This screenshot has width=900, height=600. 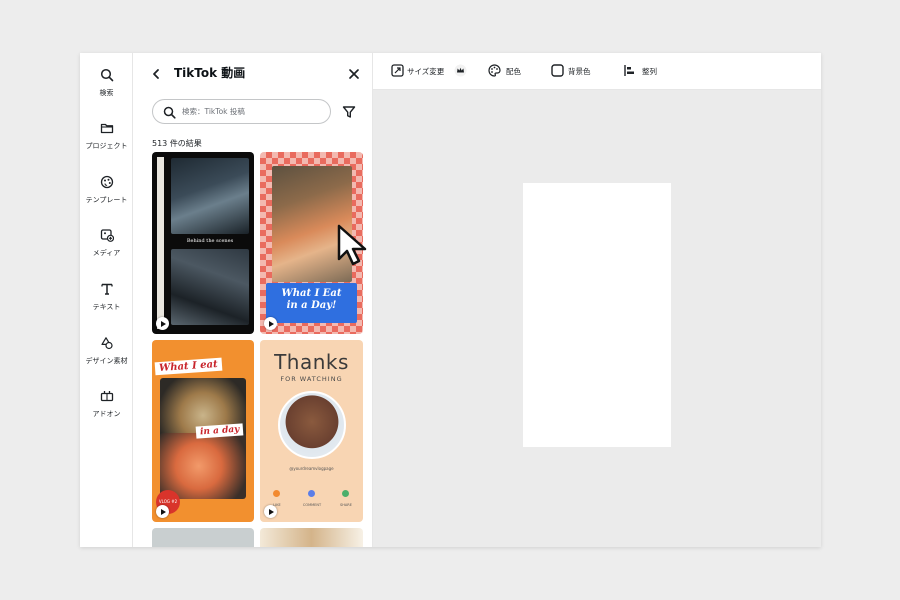 I want to click on resize-label: サイズ変更, so click(x=426, y=71).